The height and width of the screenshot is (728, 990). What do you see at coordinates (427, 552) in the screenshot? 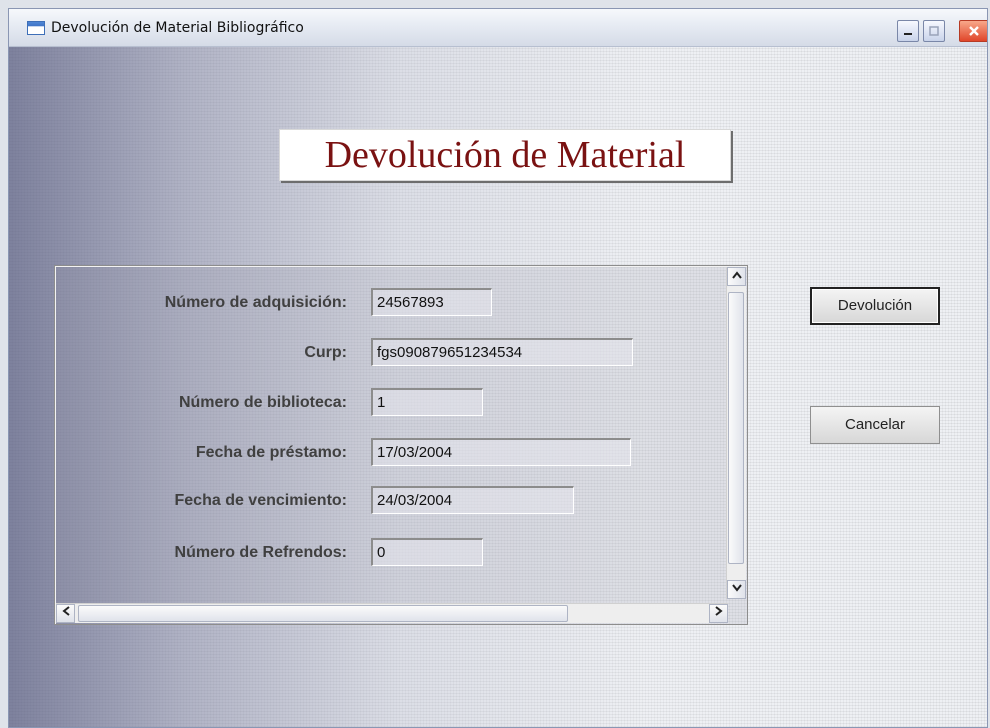
I see `numero-refrendos-field: 0` at bounding box center [427, 552].